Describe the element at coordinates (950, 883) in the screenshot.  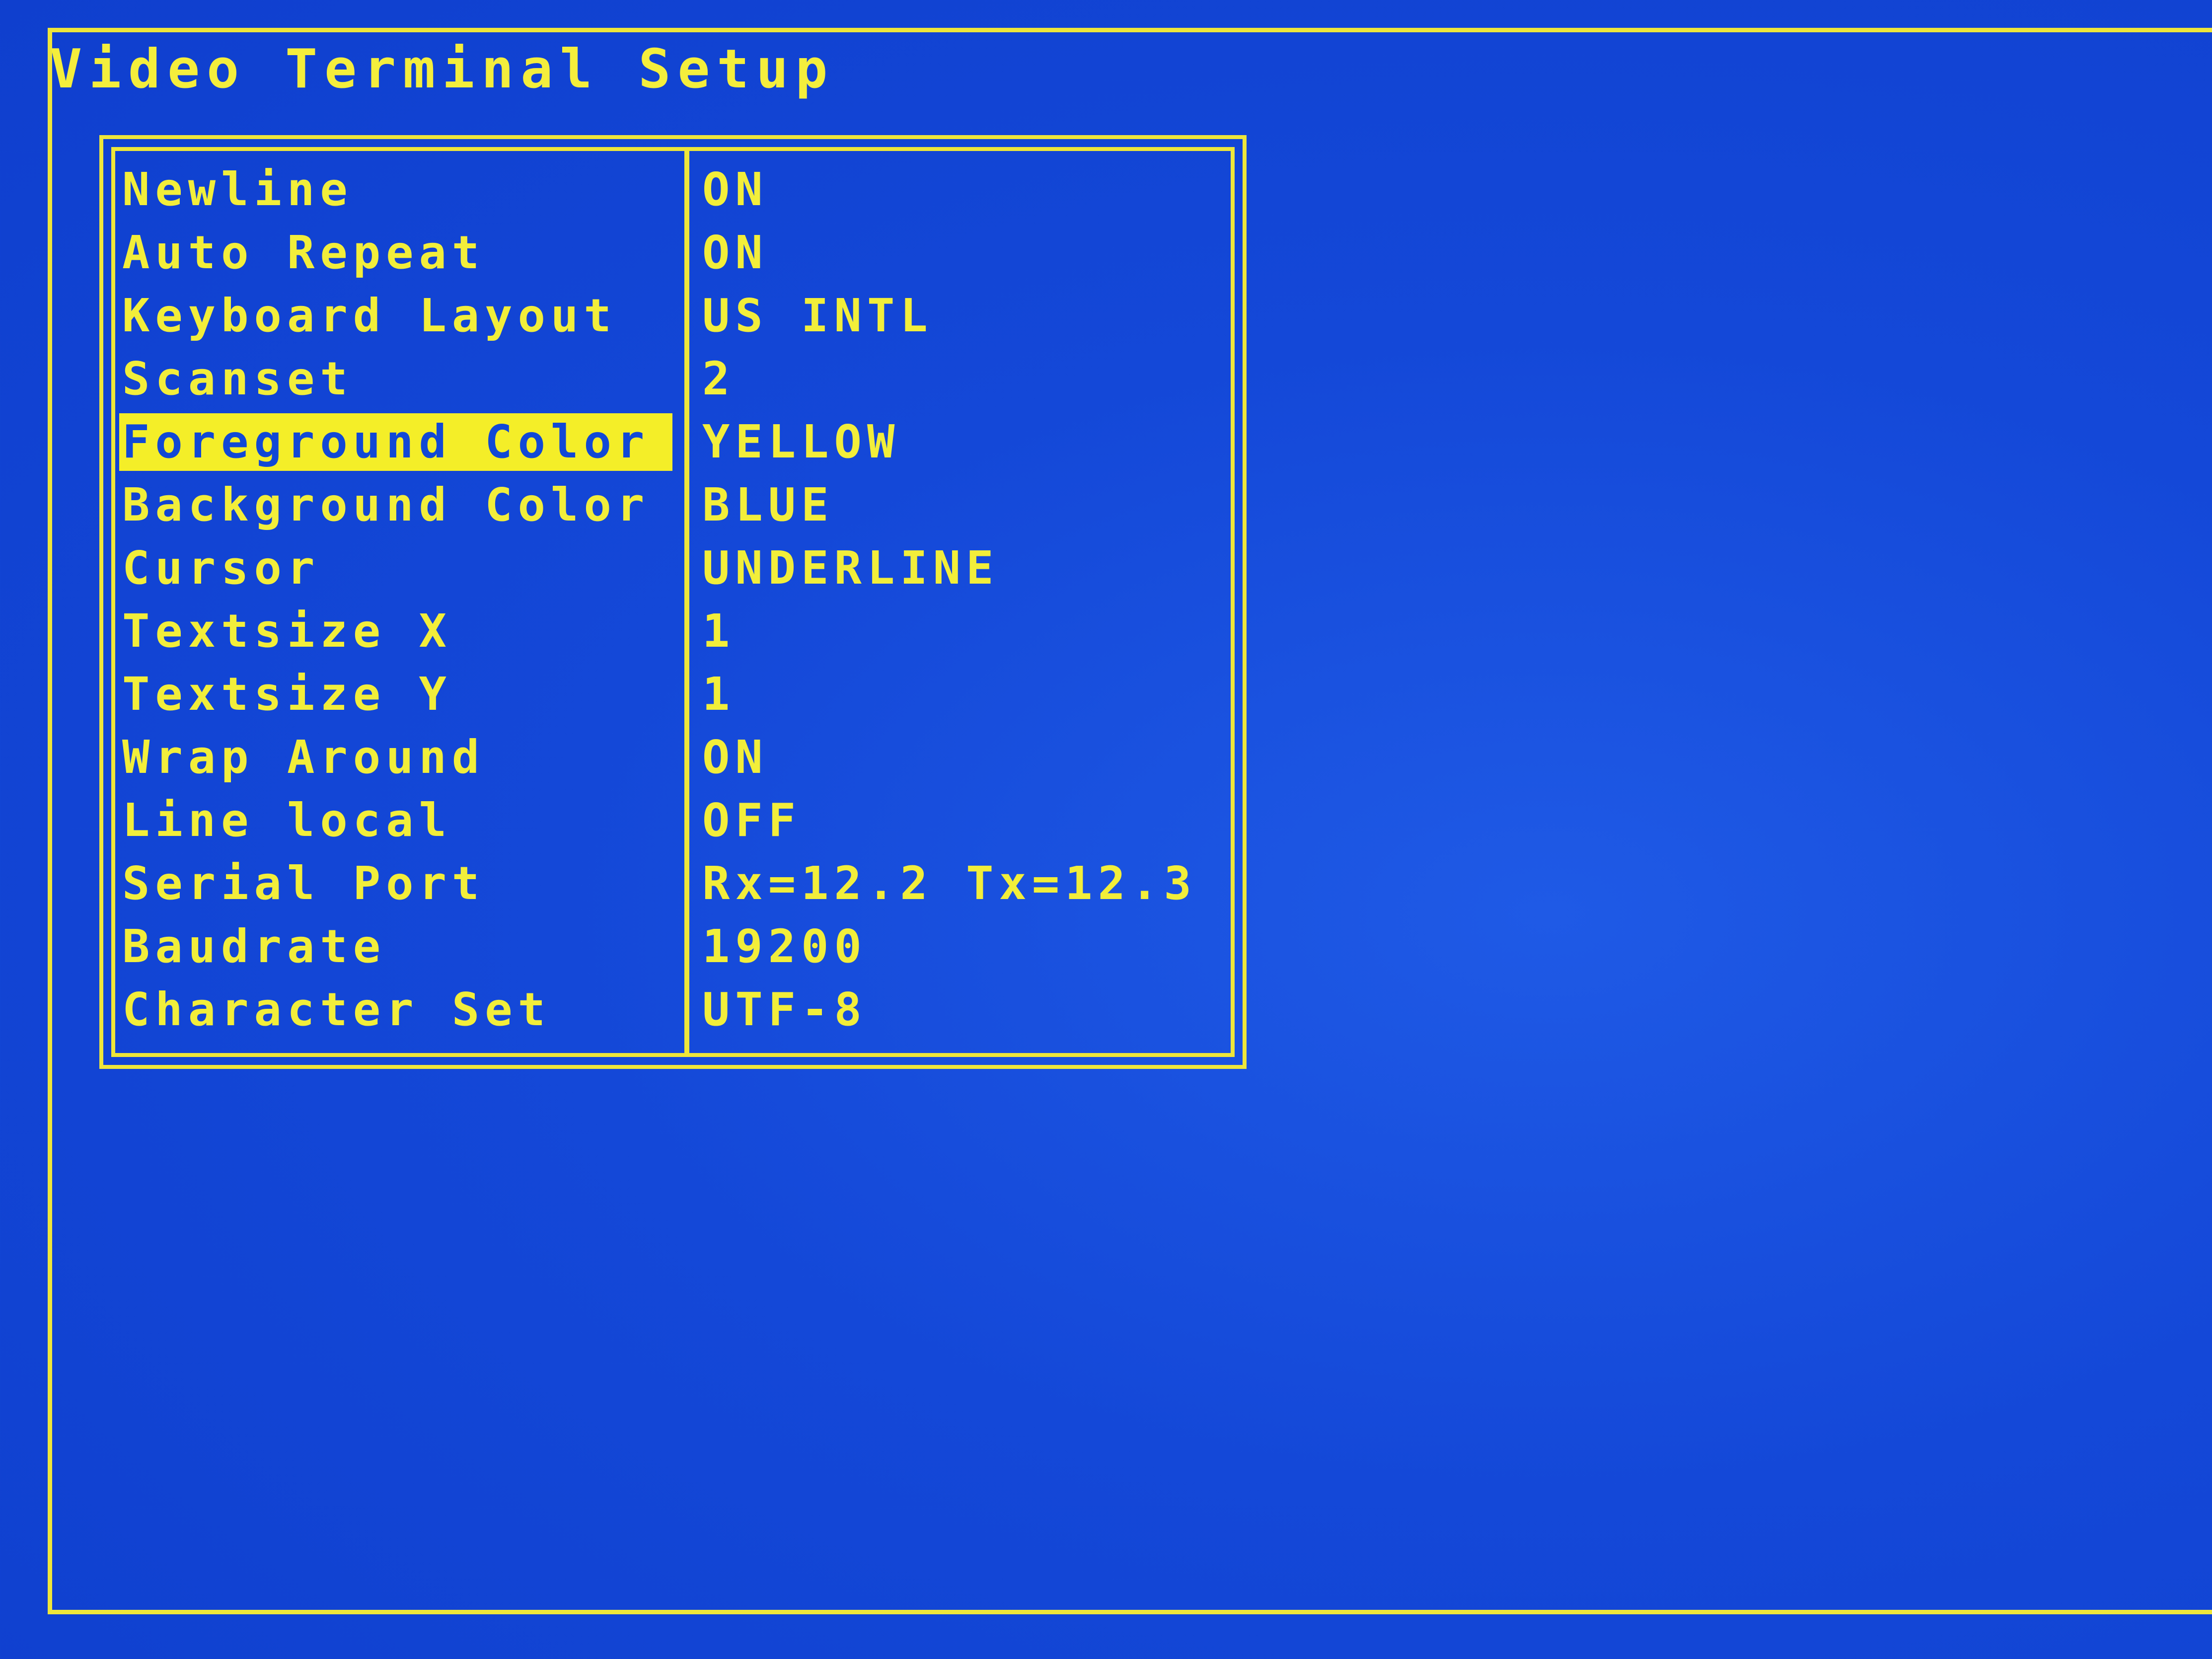
I see `setting-value: Rx=12.2 Tx=12.3` at that location.